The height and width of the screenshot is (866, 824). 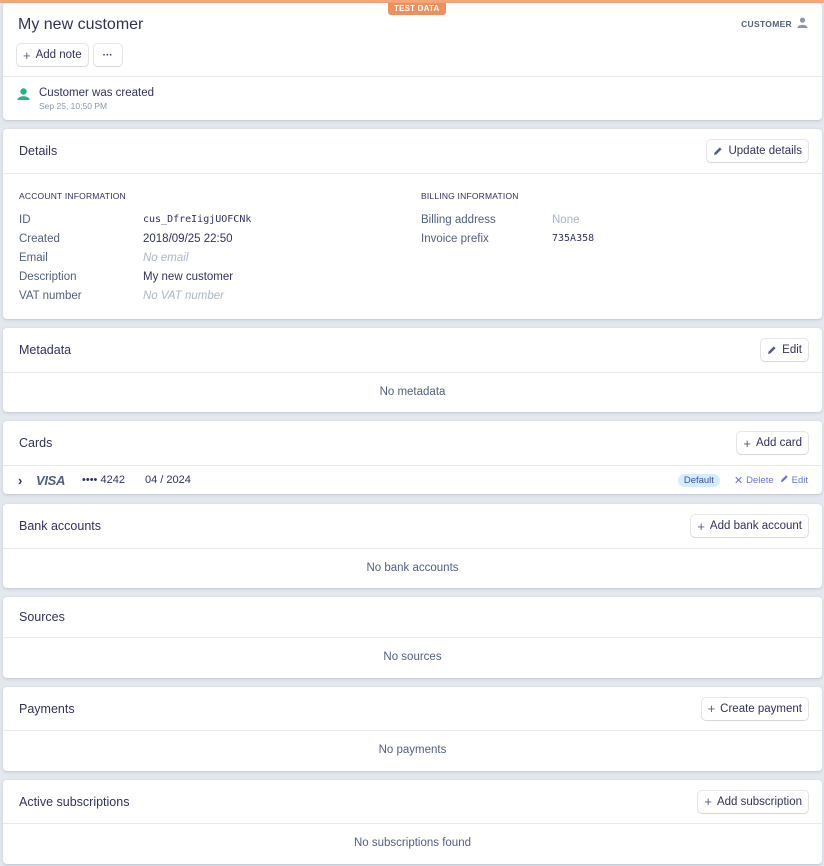 What do you see at coordinates (412, 443) in the screenshot?
I see `cards-header: Cards + Add card` at bounding box center [412, 443].